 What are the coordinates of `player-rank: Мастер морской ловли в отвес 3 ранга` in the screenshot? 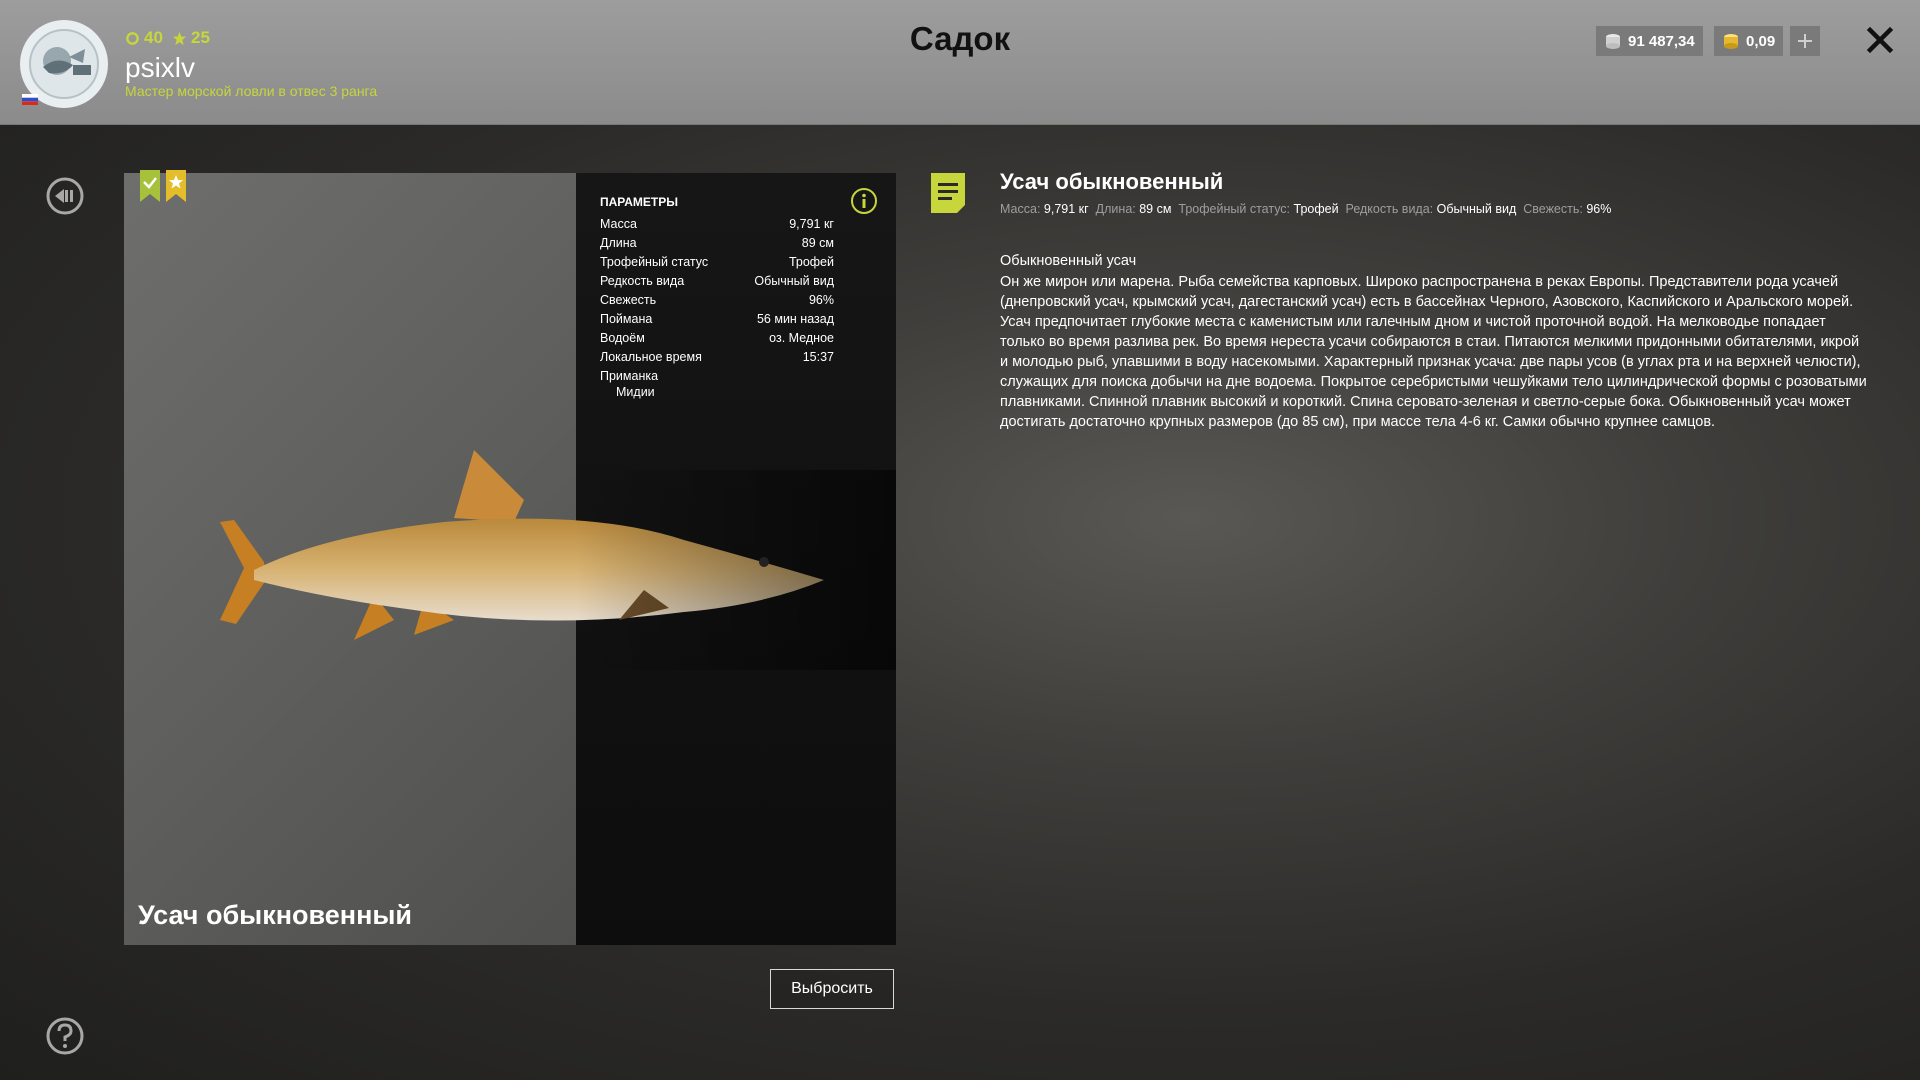 It's located at (251, 91).